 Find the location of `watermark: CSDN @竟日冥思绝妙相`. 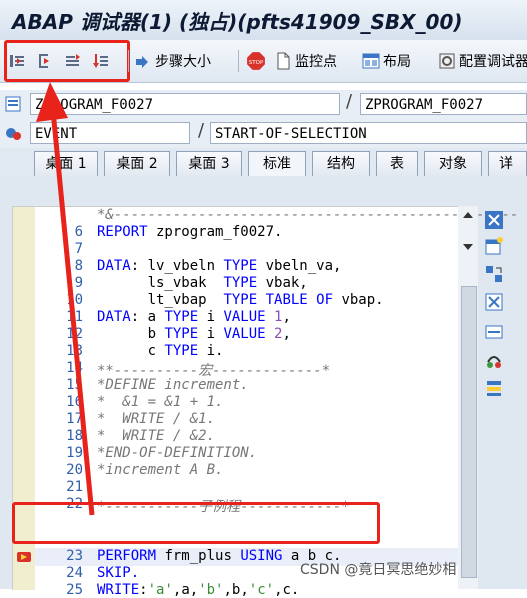

watermark: CSDN @竟日冥思绝妙相 is located at coordinates (378, 570).